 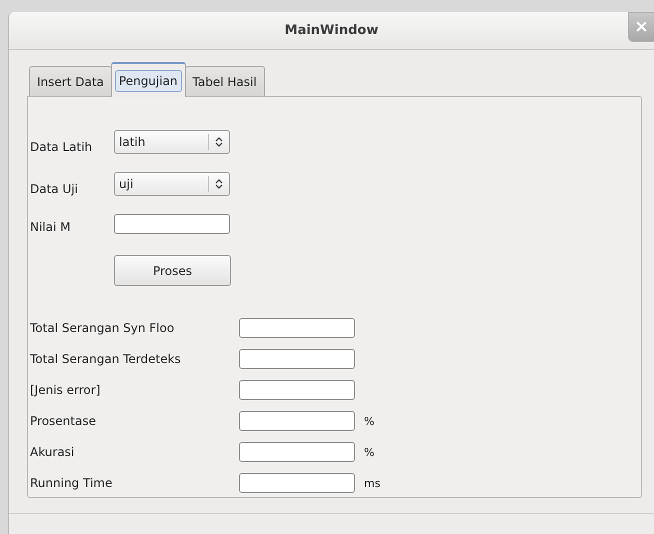 I want to click on field-label: Total Serangan Syn Floo, so click(x=103, y=328).